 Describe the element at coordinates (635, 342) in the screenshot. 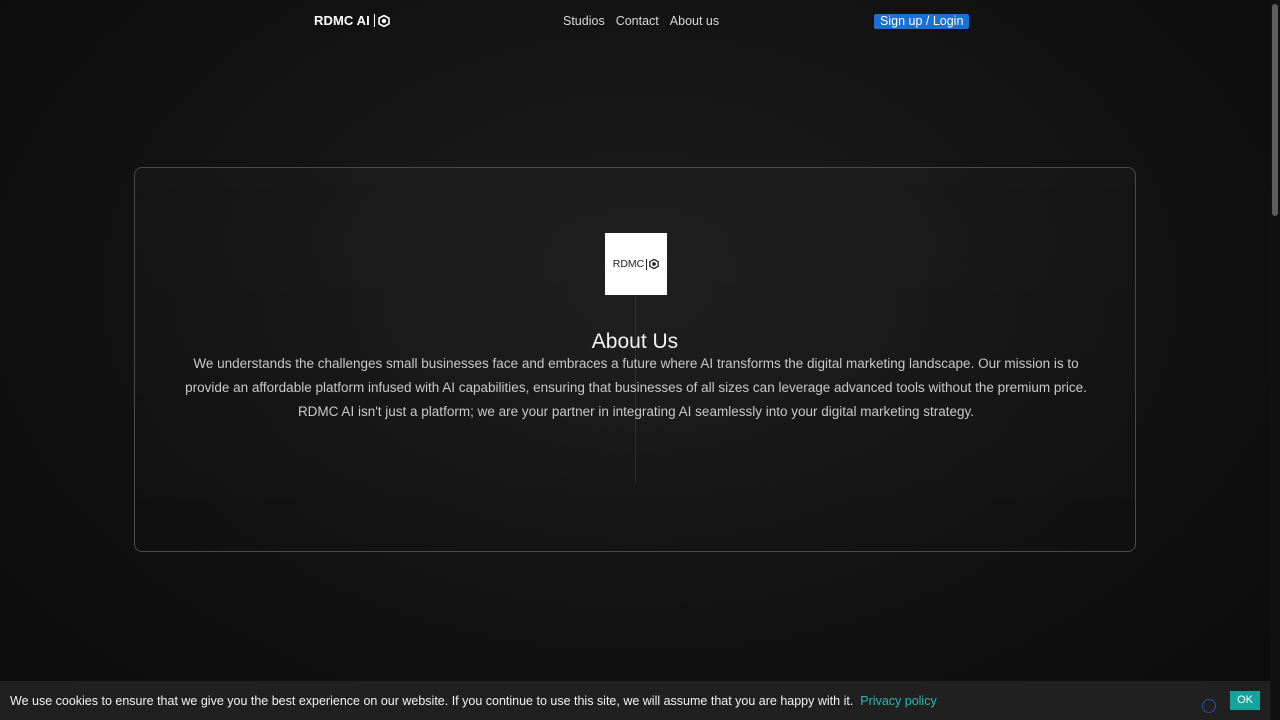

I see `page-title: About Us` at that location.